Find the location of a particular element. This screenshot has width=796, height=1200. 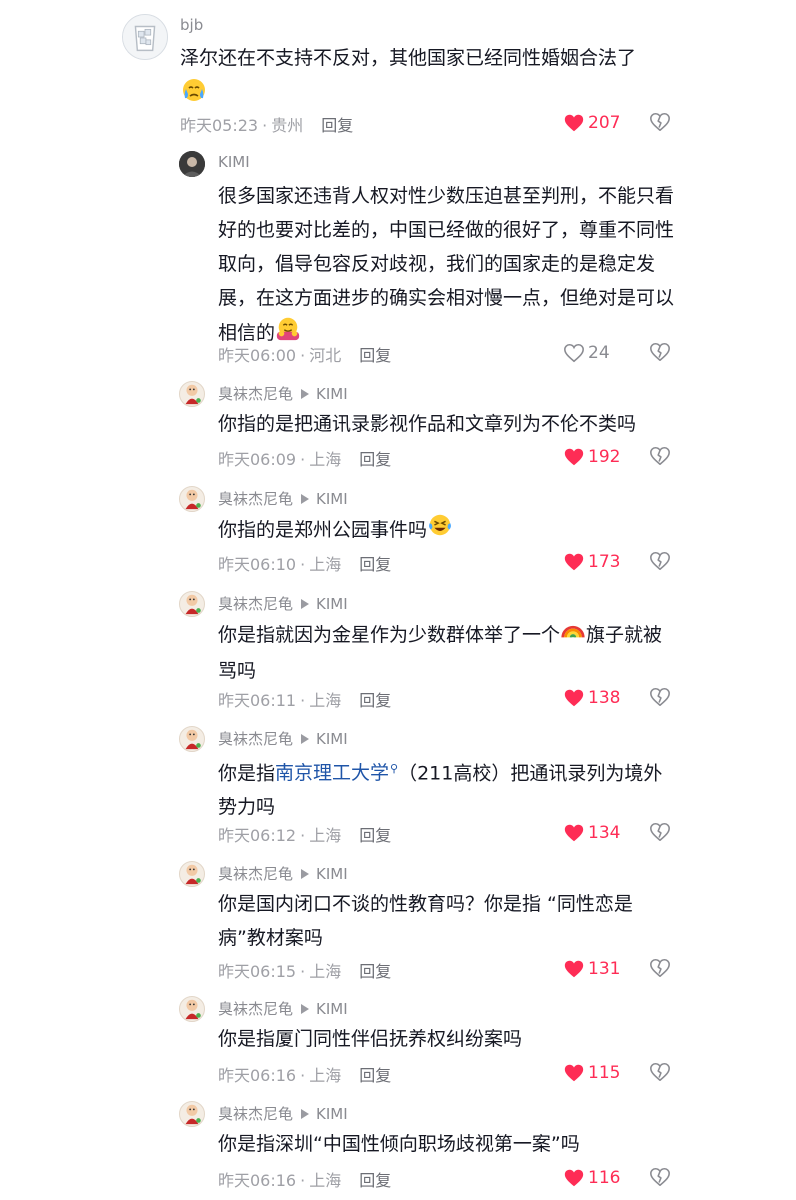

like-button: 173 is located at coordinates (591, 562).